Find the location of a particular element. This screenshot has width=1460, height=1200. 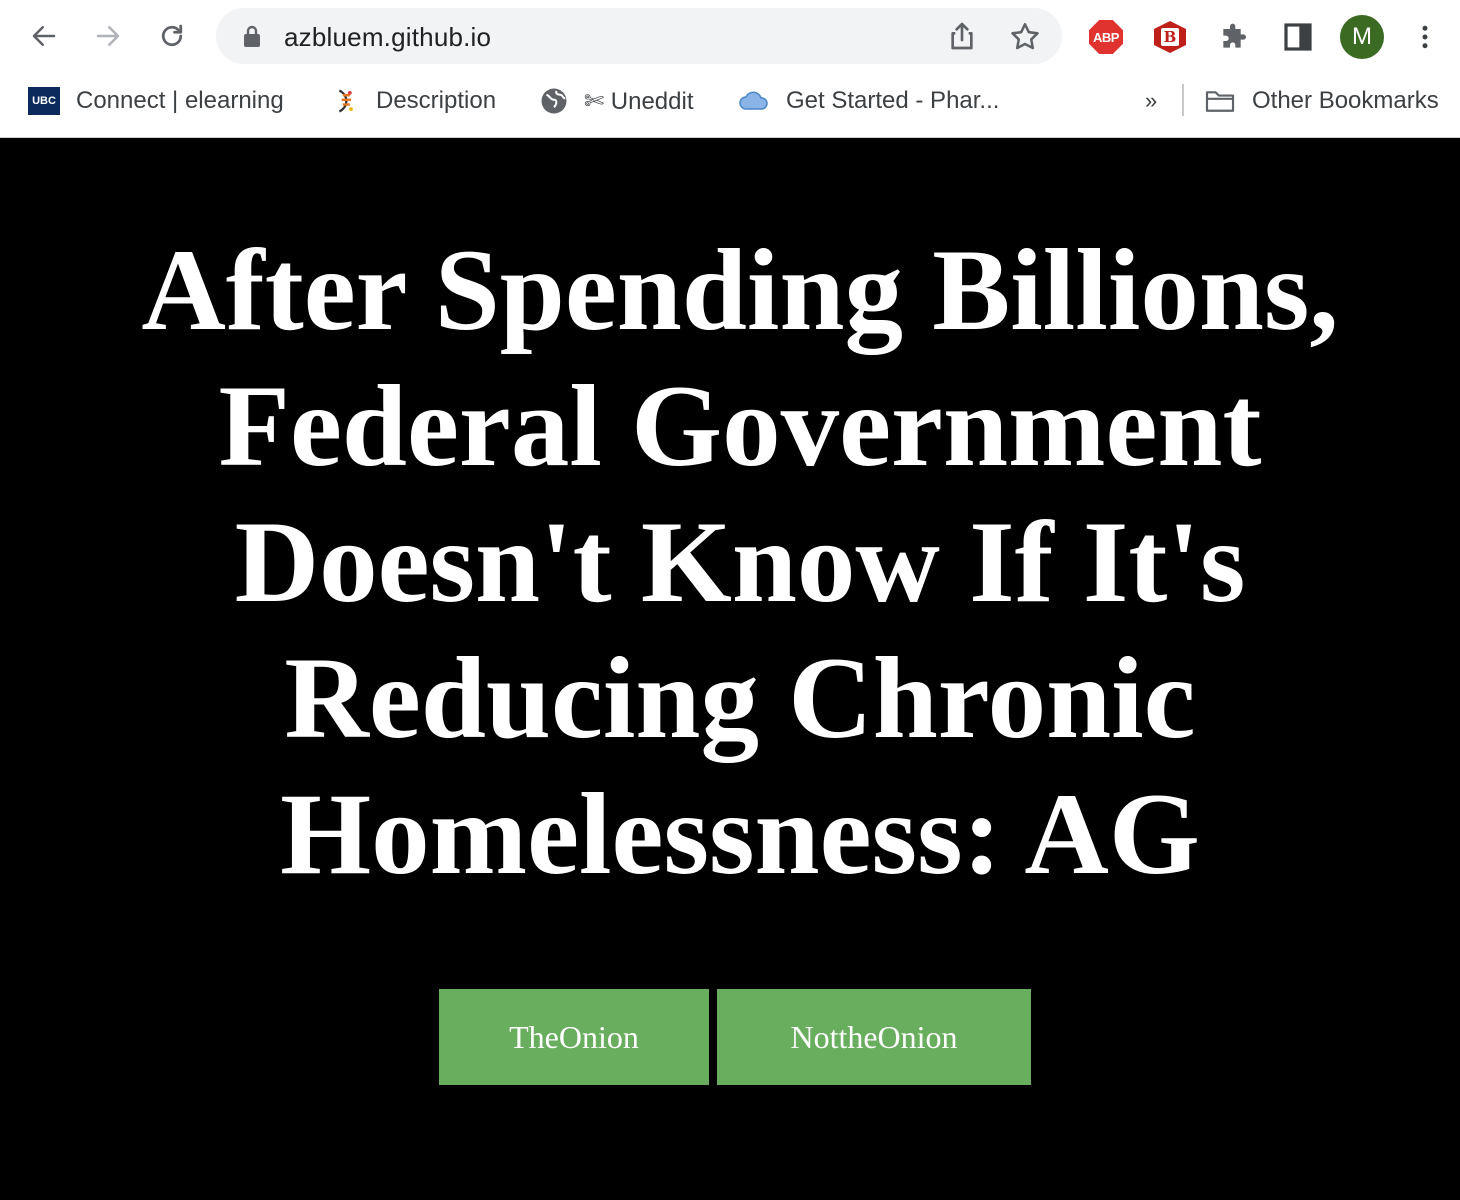

ubc-icon: UBC is located at coordinates (44, 101).